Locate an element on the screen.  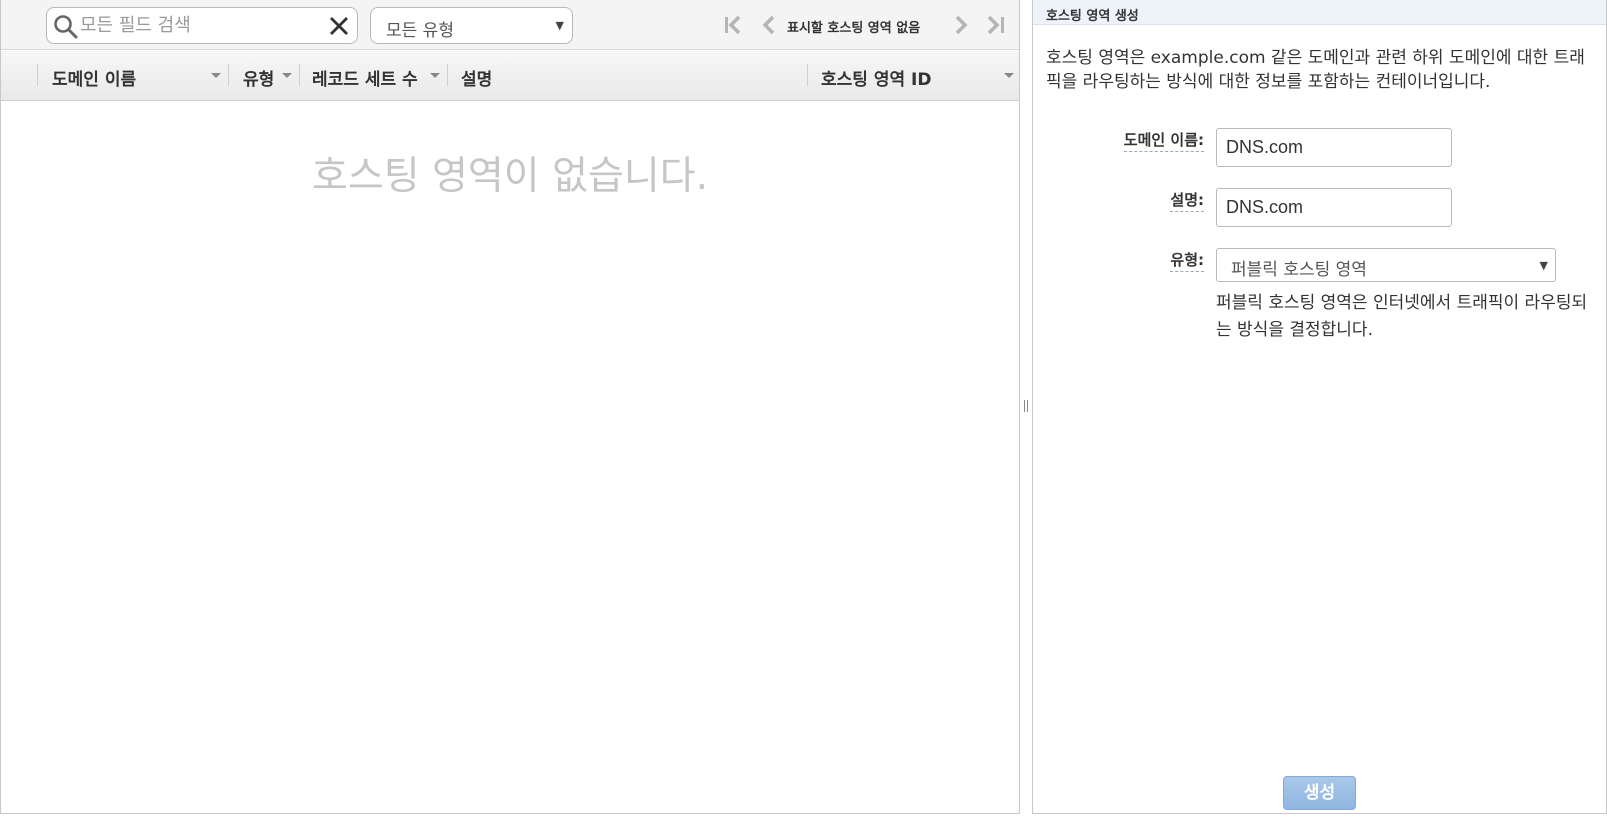
pagination: 표시할 호스팅 영역 없음 is located at coordinates (868, 25).